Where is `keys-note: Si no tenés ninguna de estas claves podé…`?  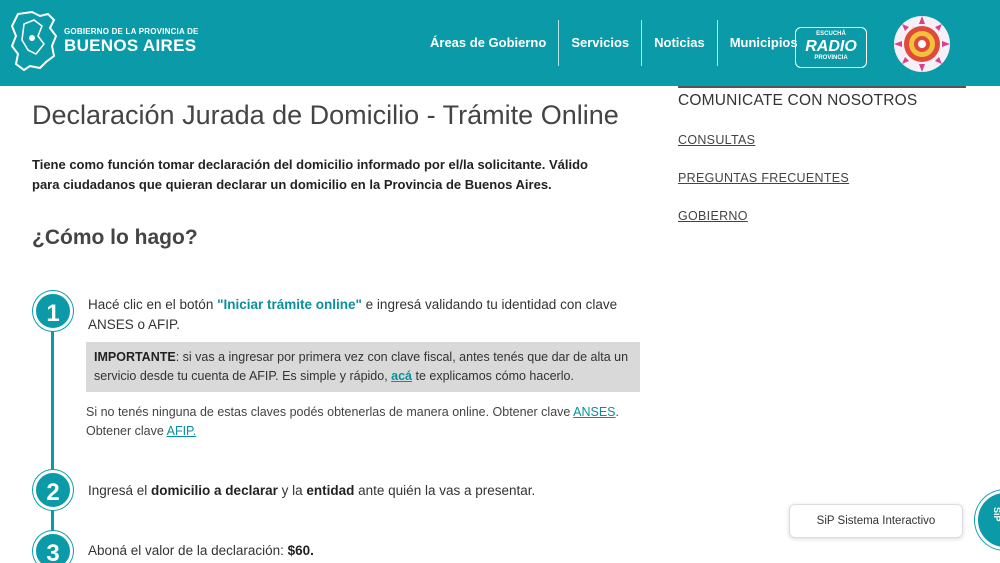
keys-note: Si no tenés ninguna de estas claves podé… is located at coordinates (353, 421).